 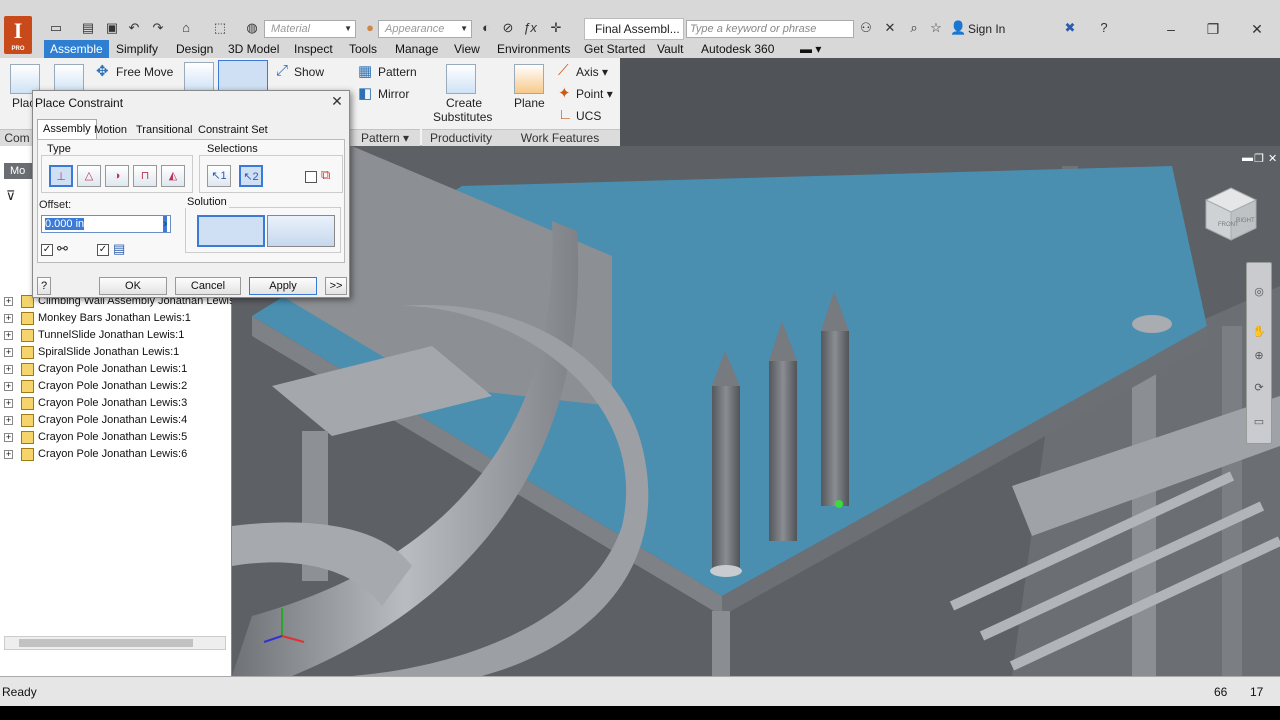 What do you see at coordinates (110, 130) in the screenshot?
I see `tab-motion: Motion` at bounding box center [110, 130].